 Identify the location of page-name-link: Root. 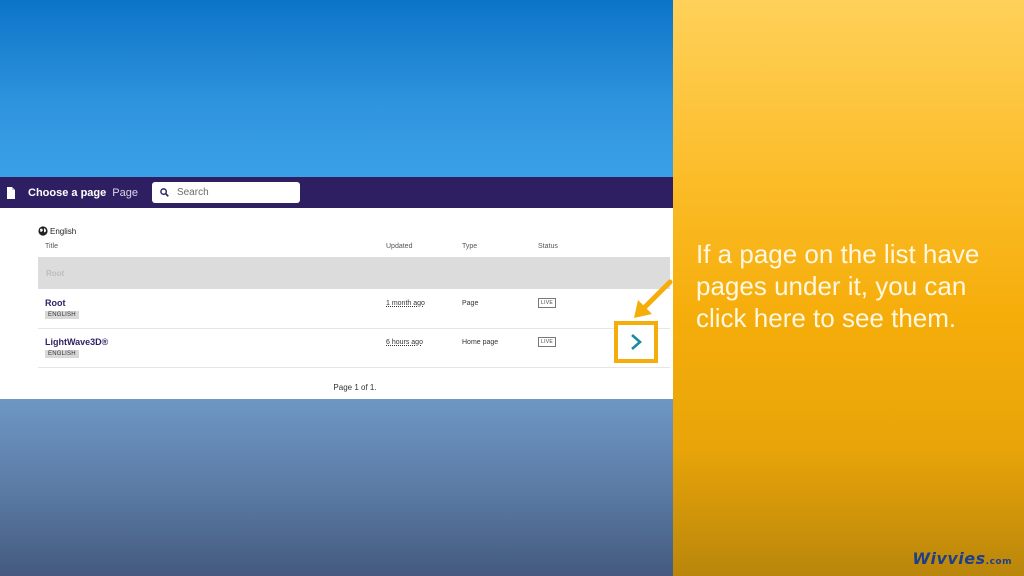
(55, 303).